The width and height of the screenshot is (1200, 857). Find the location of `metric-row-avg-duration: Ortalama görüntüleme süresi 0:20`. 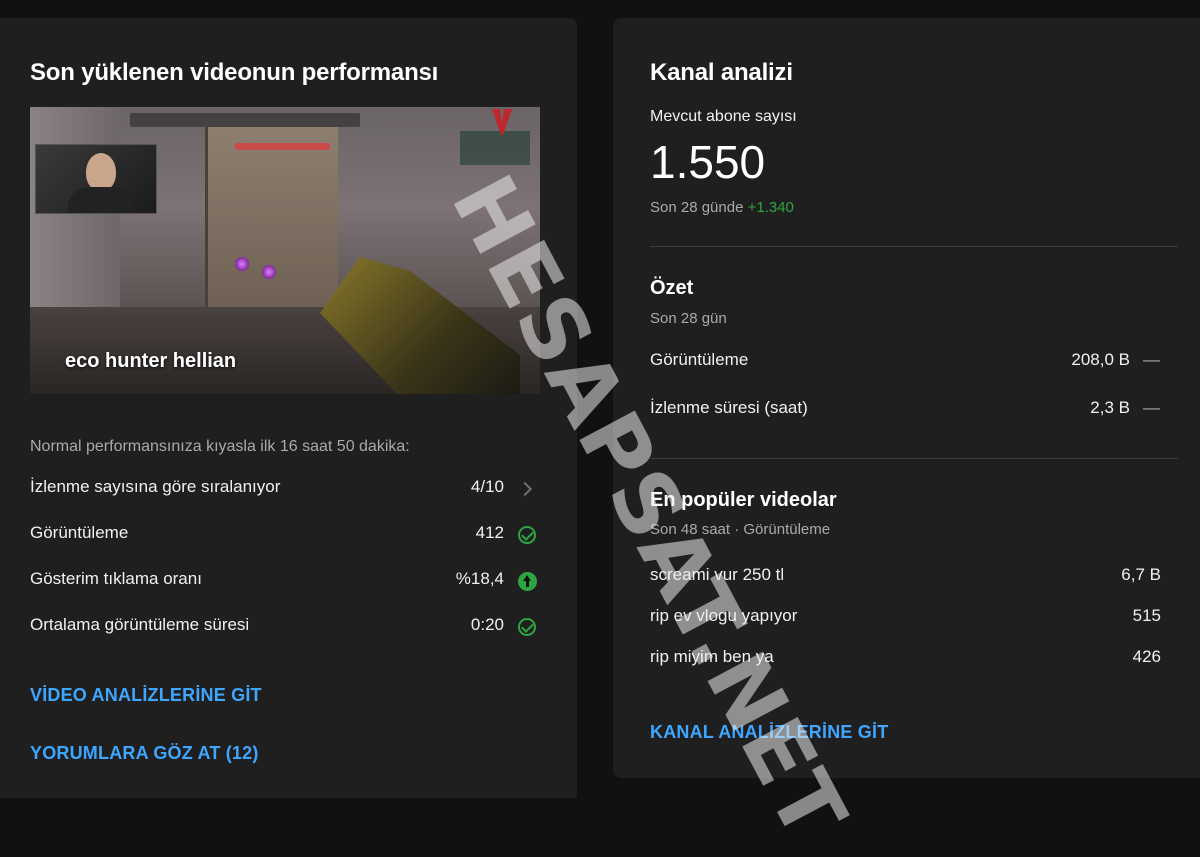

metric-row-avg-duration: Ortalama görüntüleme süresi 0:20 is located at coordinates (285, 627).